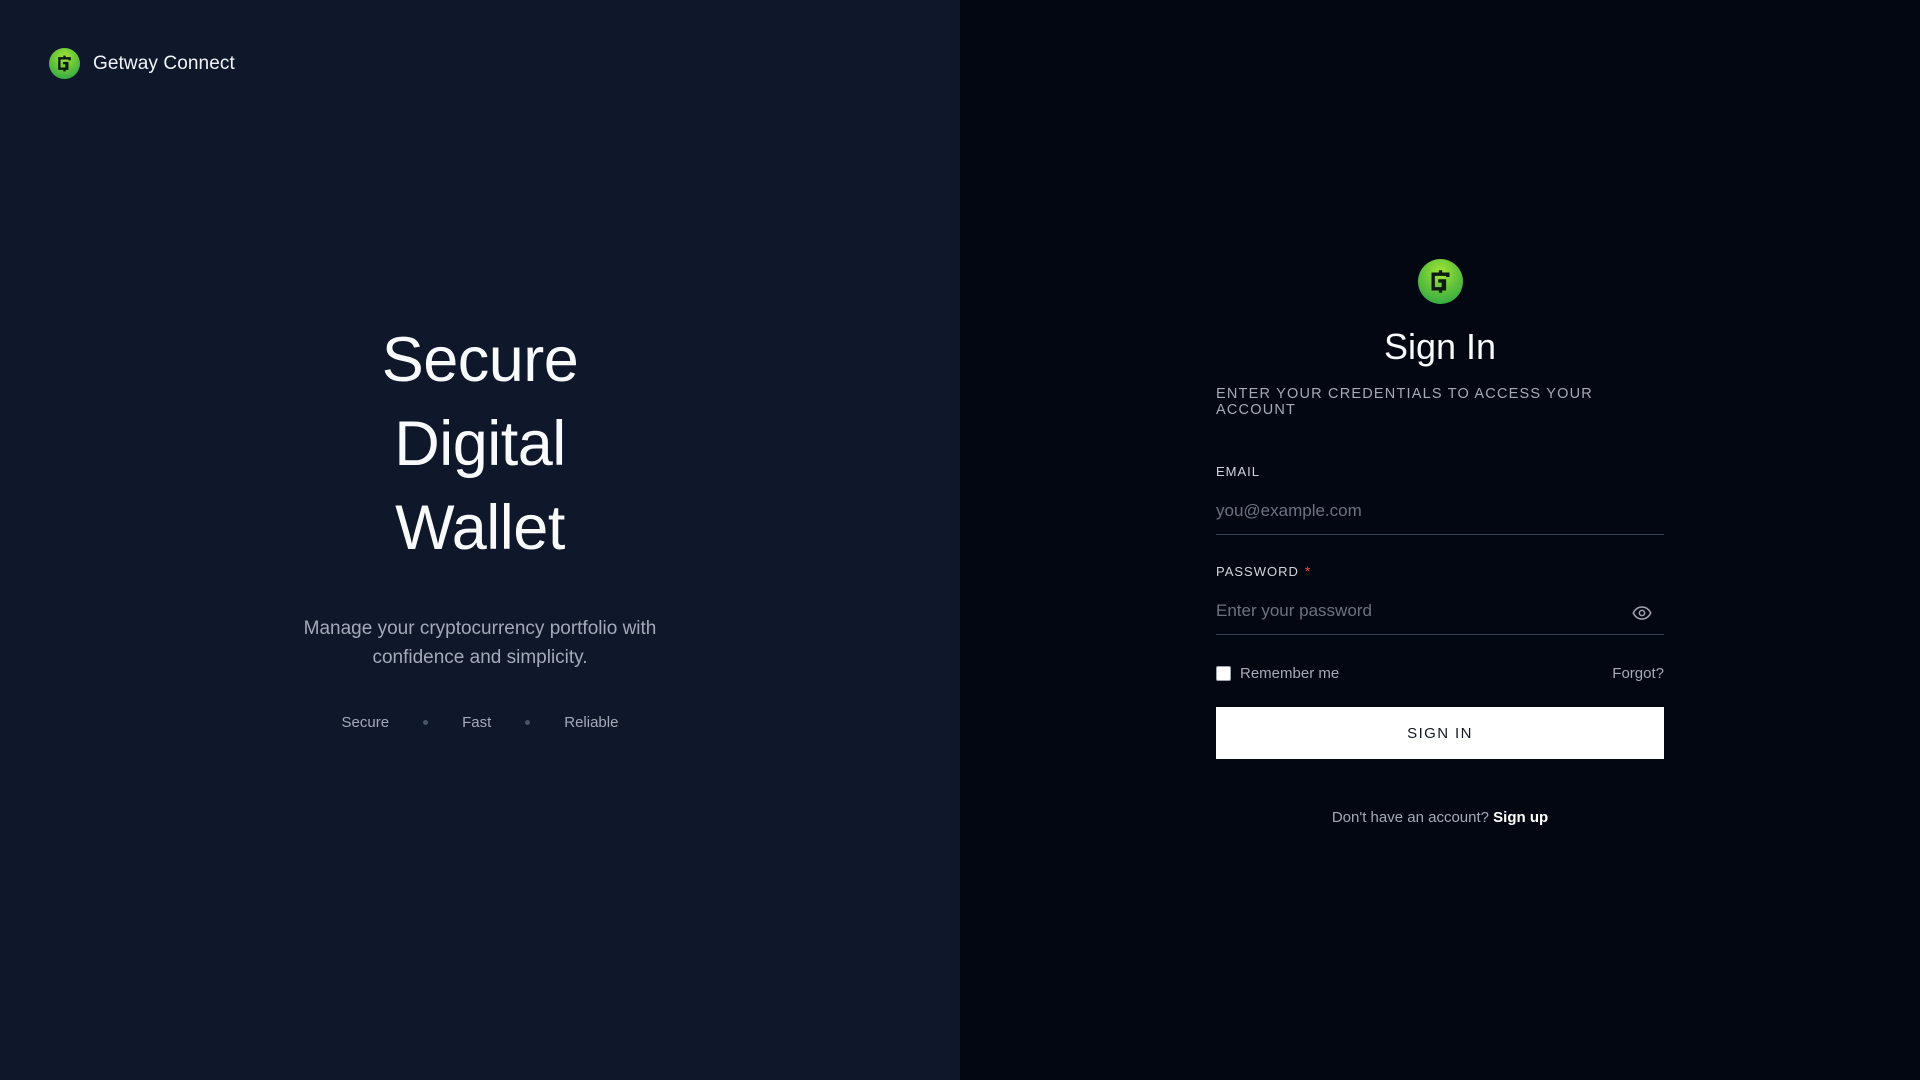 The image size is (1920, 1080). I want to click on signup-prompt: Don't have an account? Sign up, so click(1440, 817).